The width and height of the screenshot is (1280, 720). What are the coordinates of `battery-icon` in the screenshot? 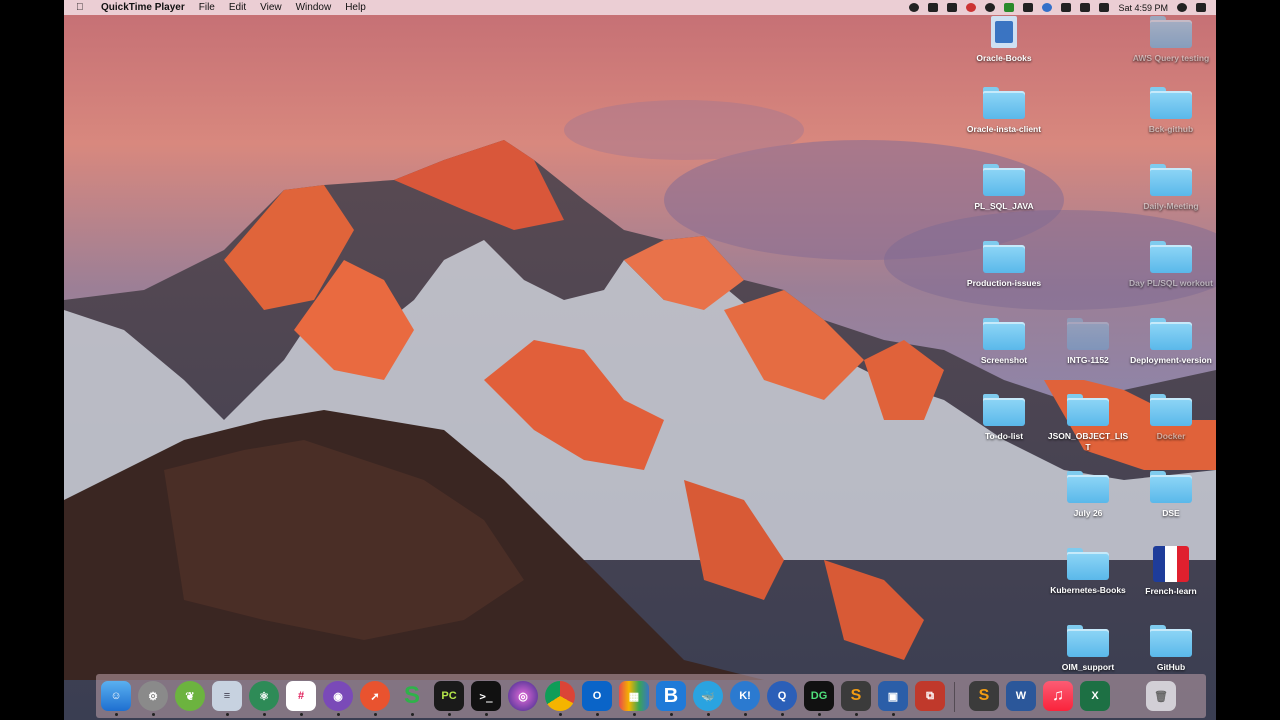 It's located at (1104, 7).